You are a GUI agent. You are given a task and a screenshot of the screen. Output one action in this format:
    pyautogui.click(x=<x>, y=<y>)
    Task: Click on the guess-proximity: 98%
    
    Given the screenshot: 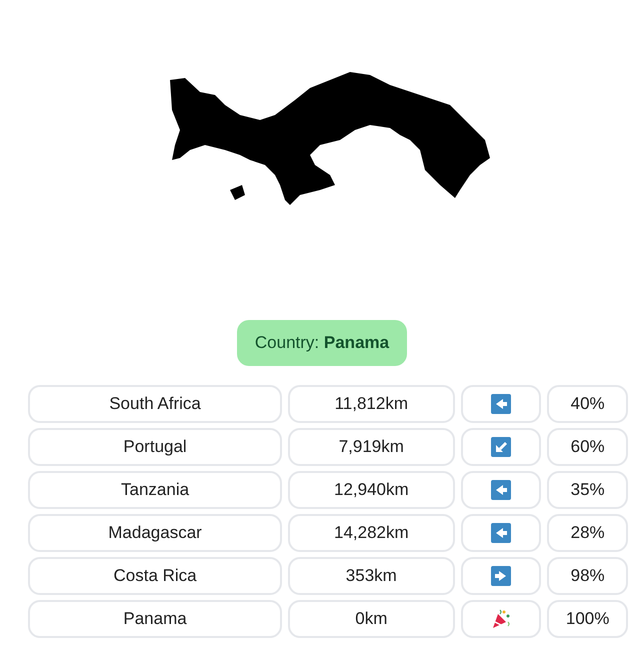 What is the action you would take?
    pyautogui.click(x=587, y=575)
    